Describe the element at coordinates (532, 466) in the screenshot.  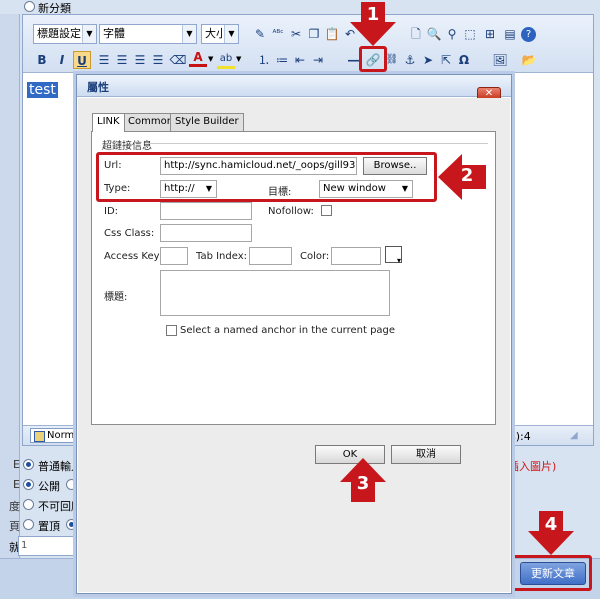
I see `insert-image-link: 插入圖片)` at that location.